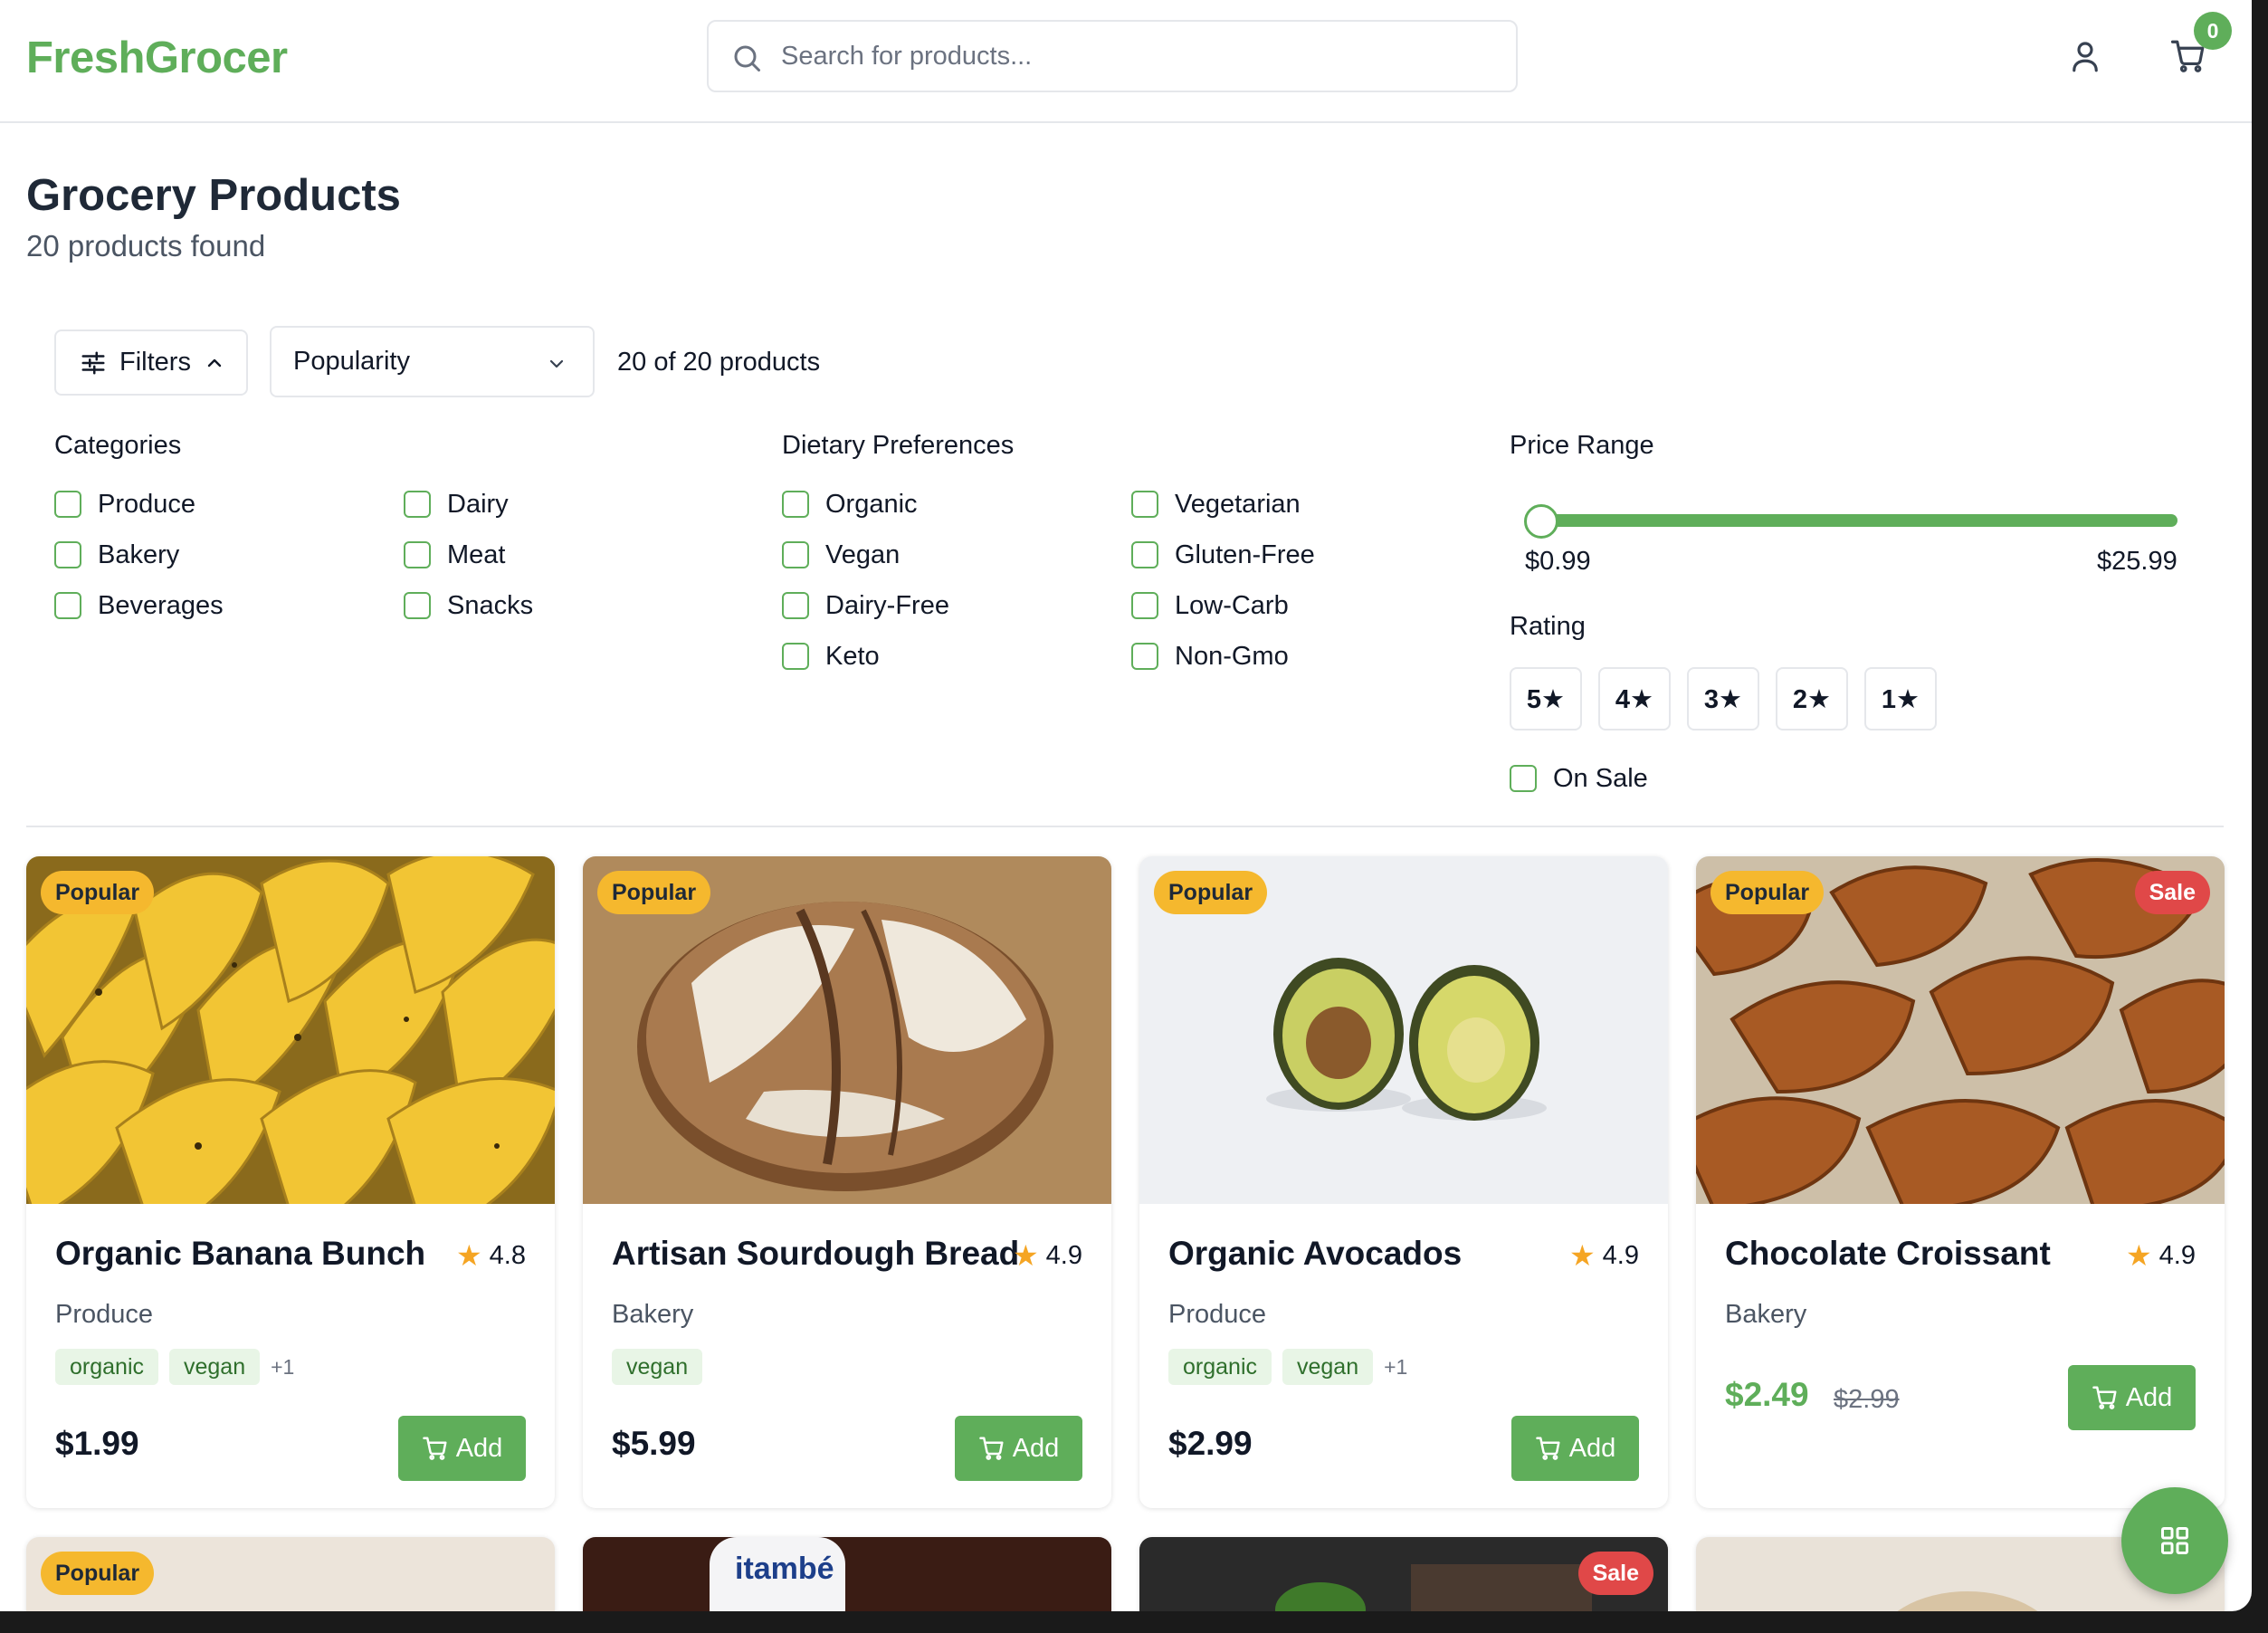 Image resolution: width=2268 pixels, height=1633 pixels. Describe the element at coordinates (478, 504) in the screenshot. I see `checkbox-label: Dairy` at that location.